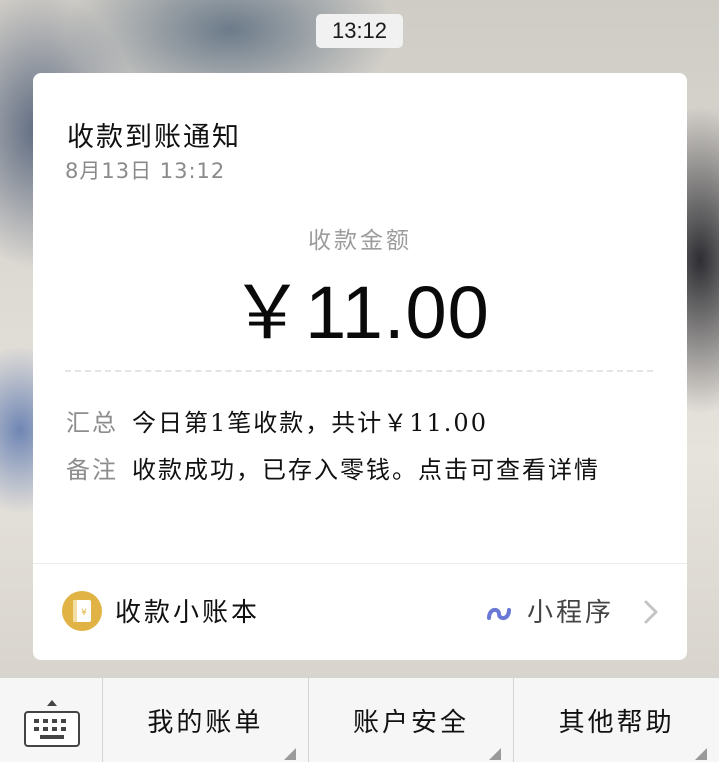  Describe the element at coordinates (310, 423) in the screenshot. I see `summary-value: 今日第1笔收款，共计￥11.00` at that location.